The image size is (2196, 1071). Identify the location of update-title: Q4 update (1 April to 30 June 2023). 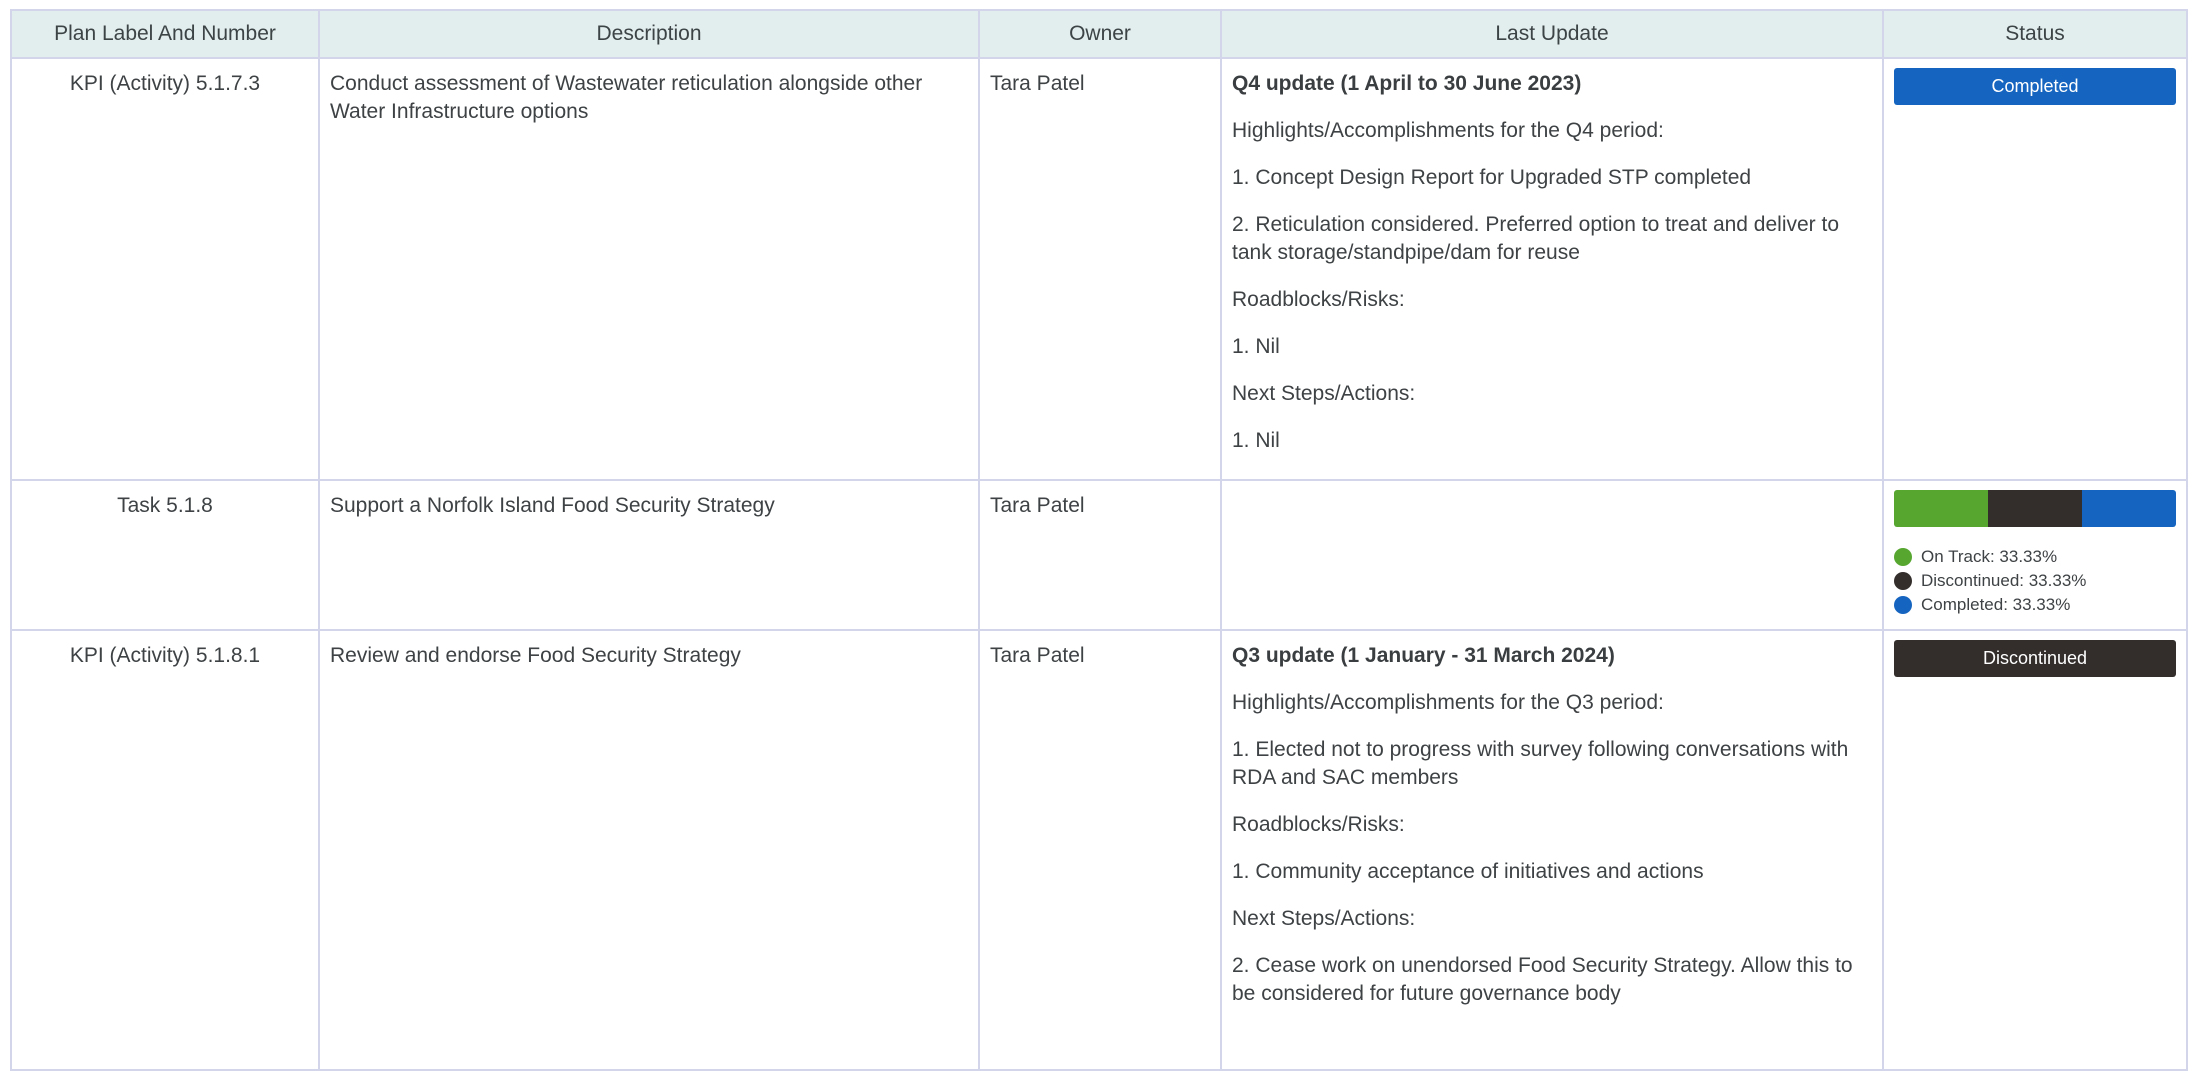
(1407, 83).